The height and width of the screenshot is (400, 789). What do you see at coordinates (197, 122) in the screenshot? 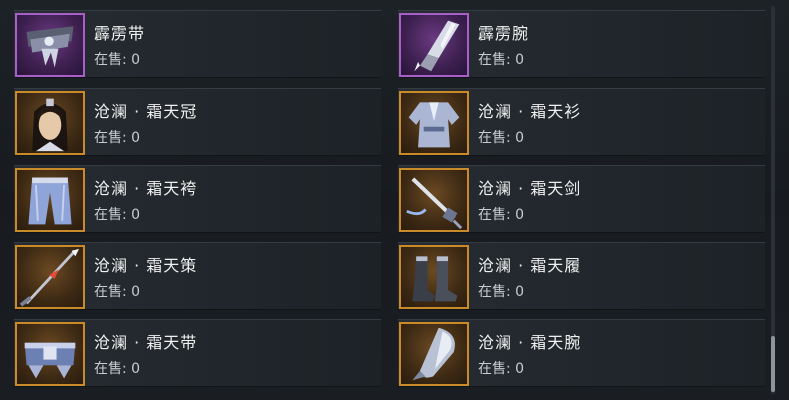
I see `market-item: 沧澜 · 霜天冠 在售: 0` at bounding box center [197, 122].